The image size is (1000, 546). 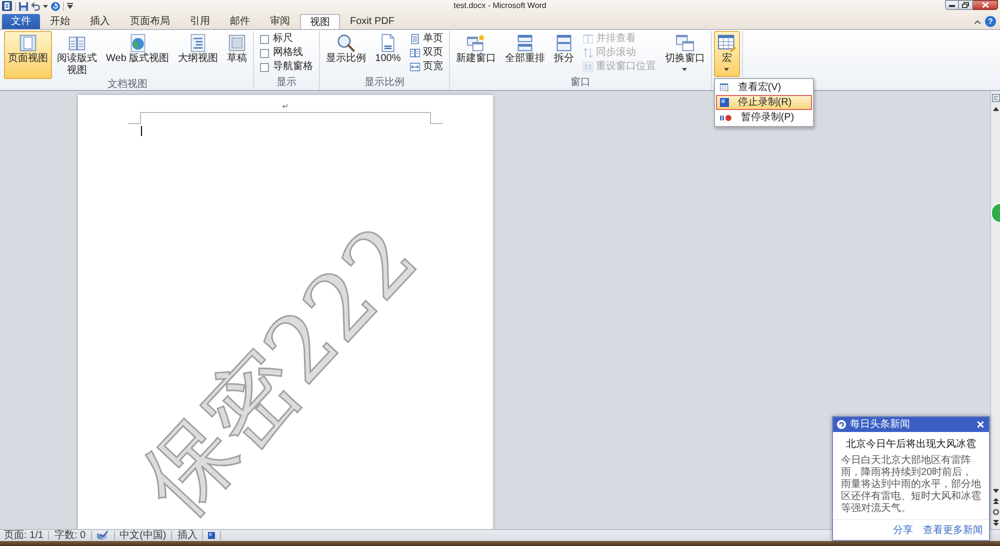 I want to click on double-down-arrow-icon, so click(x=995, y=523).